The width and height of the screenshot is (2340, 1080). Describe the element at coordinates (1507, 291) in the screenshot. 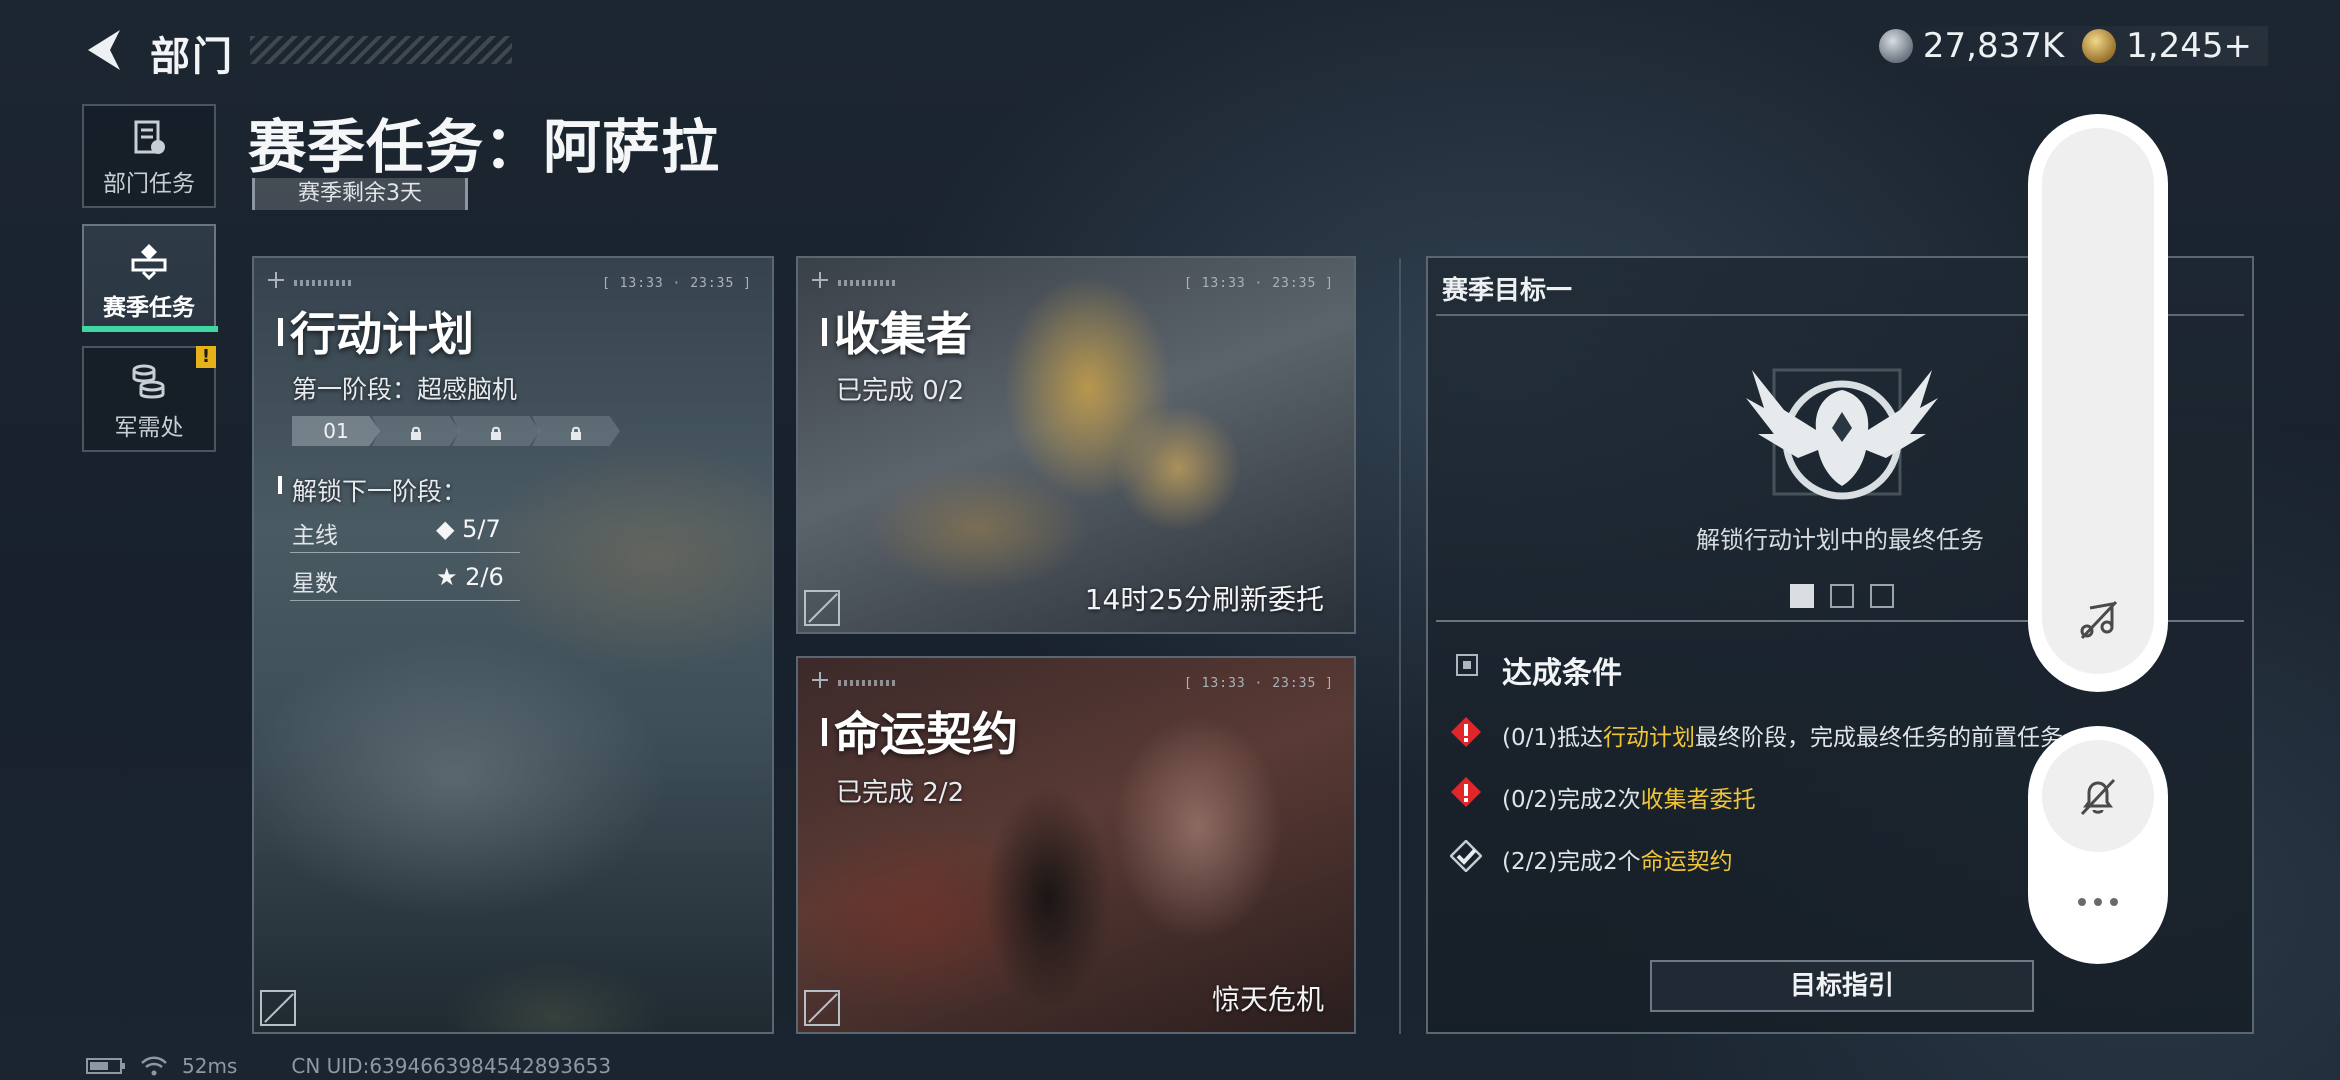

I see `goal-heading: 赛季目标一` at that location.